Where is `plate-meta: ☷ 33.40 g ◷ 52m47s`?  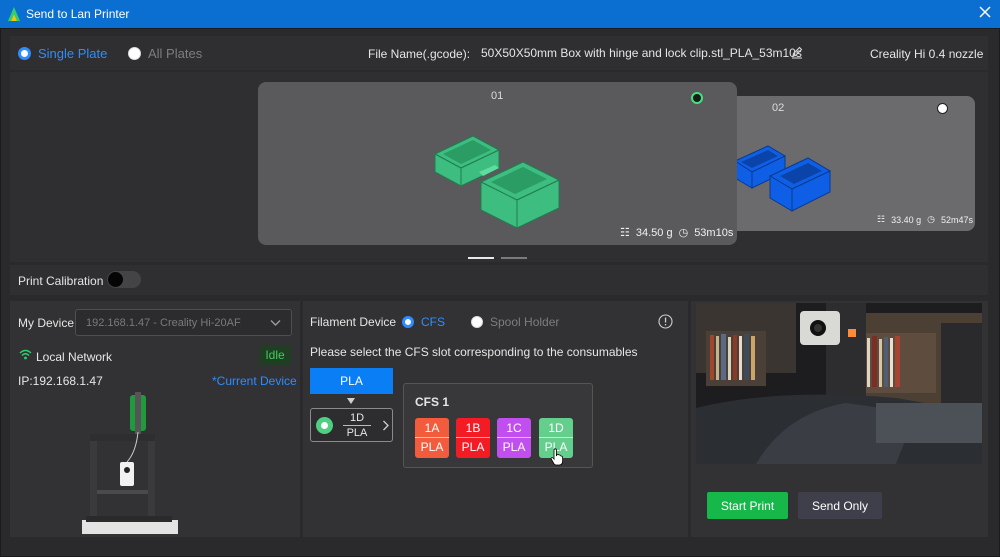 plate-meta: ☷ 33.40 g ◷ 52m47s is located at coordinates (925, 219).